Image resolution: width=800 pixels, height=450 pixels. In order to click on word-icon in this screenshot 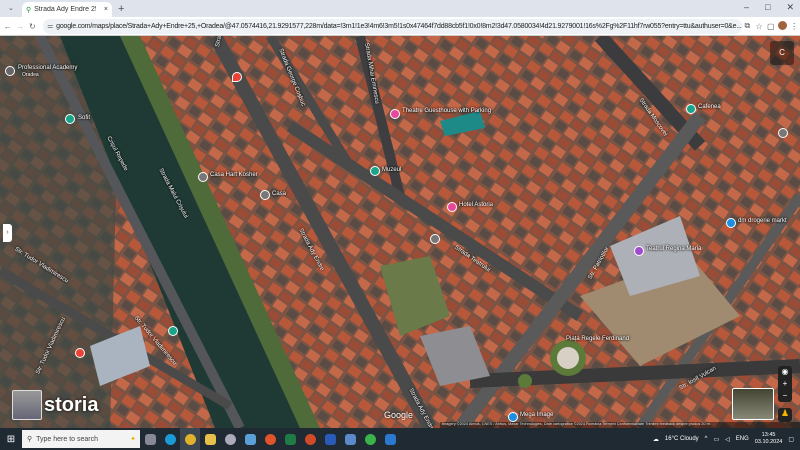, I will do `click(330, 439)`.